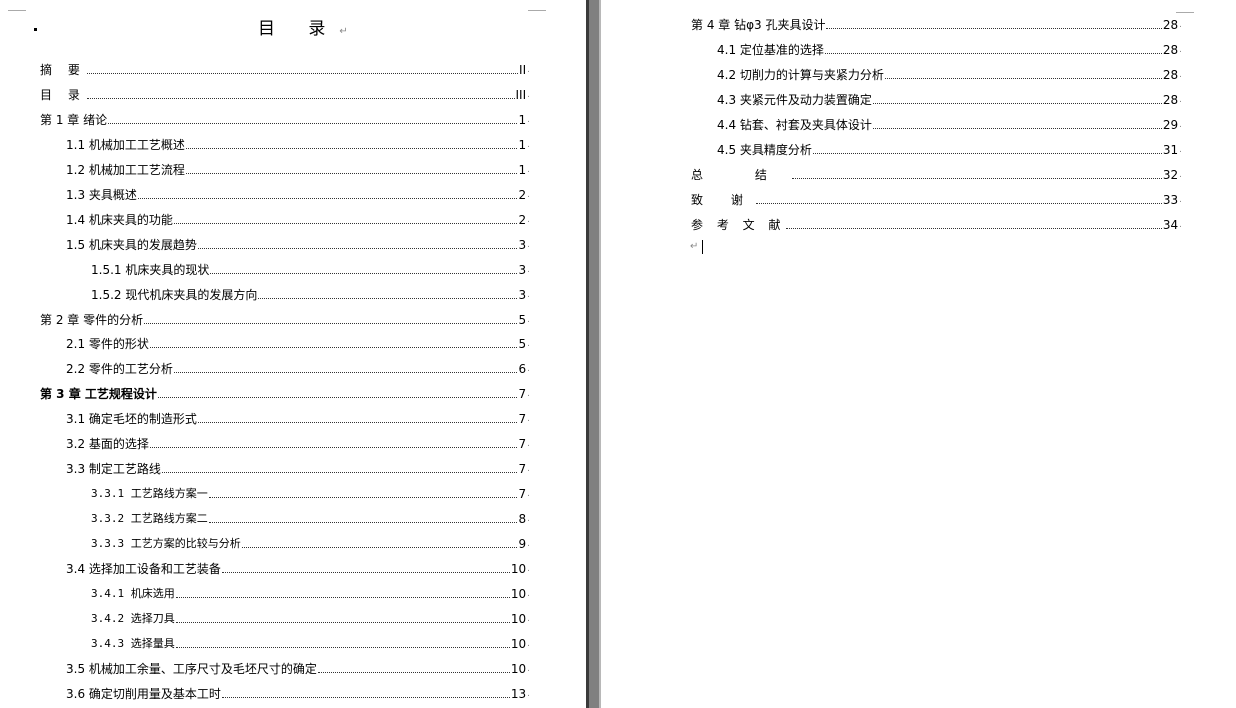 This screenshot has height=708, width=1236. I want to click on toc-entry-label: 4.5 夹具精度分析, so click(764, 150).